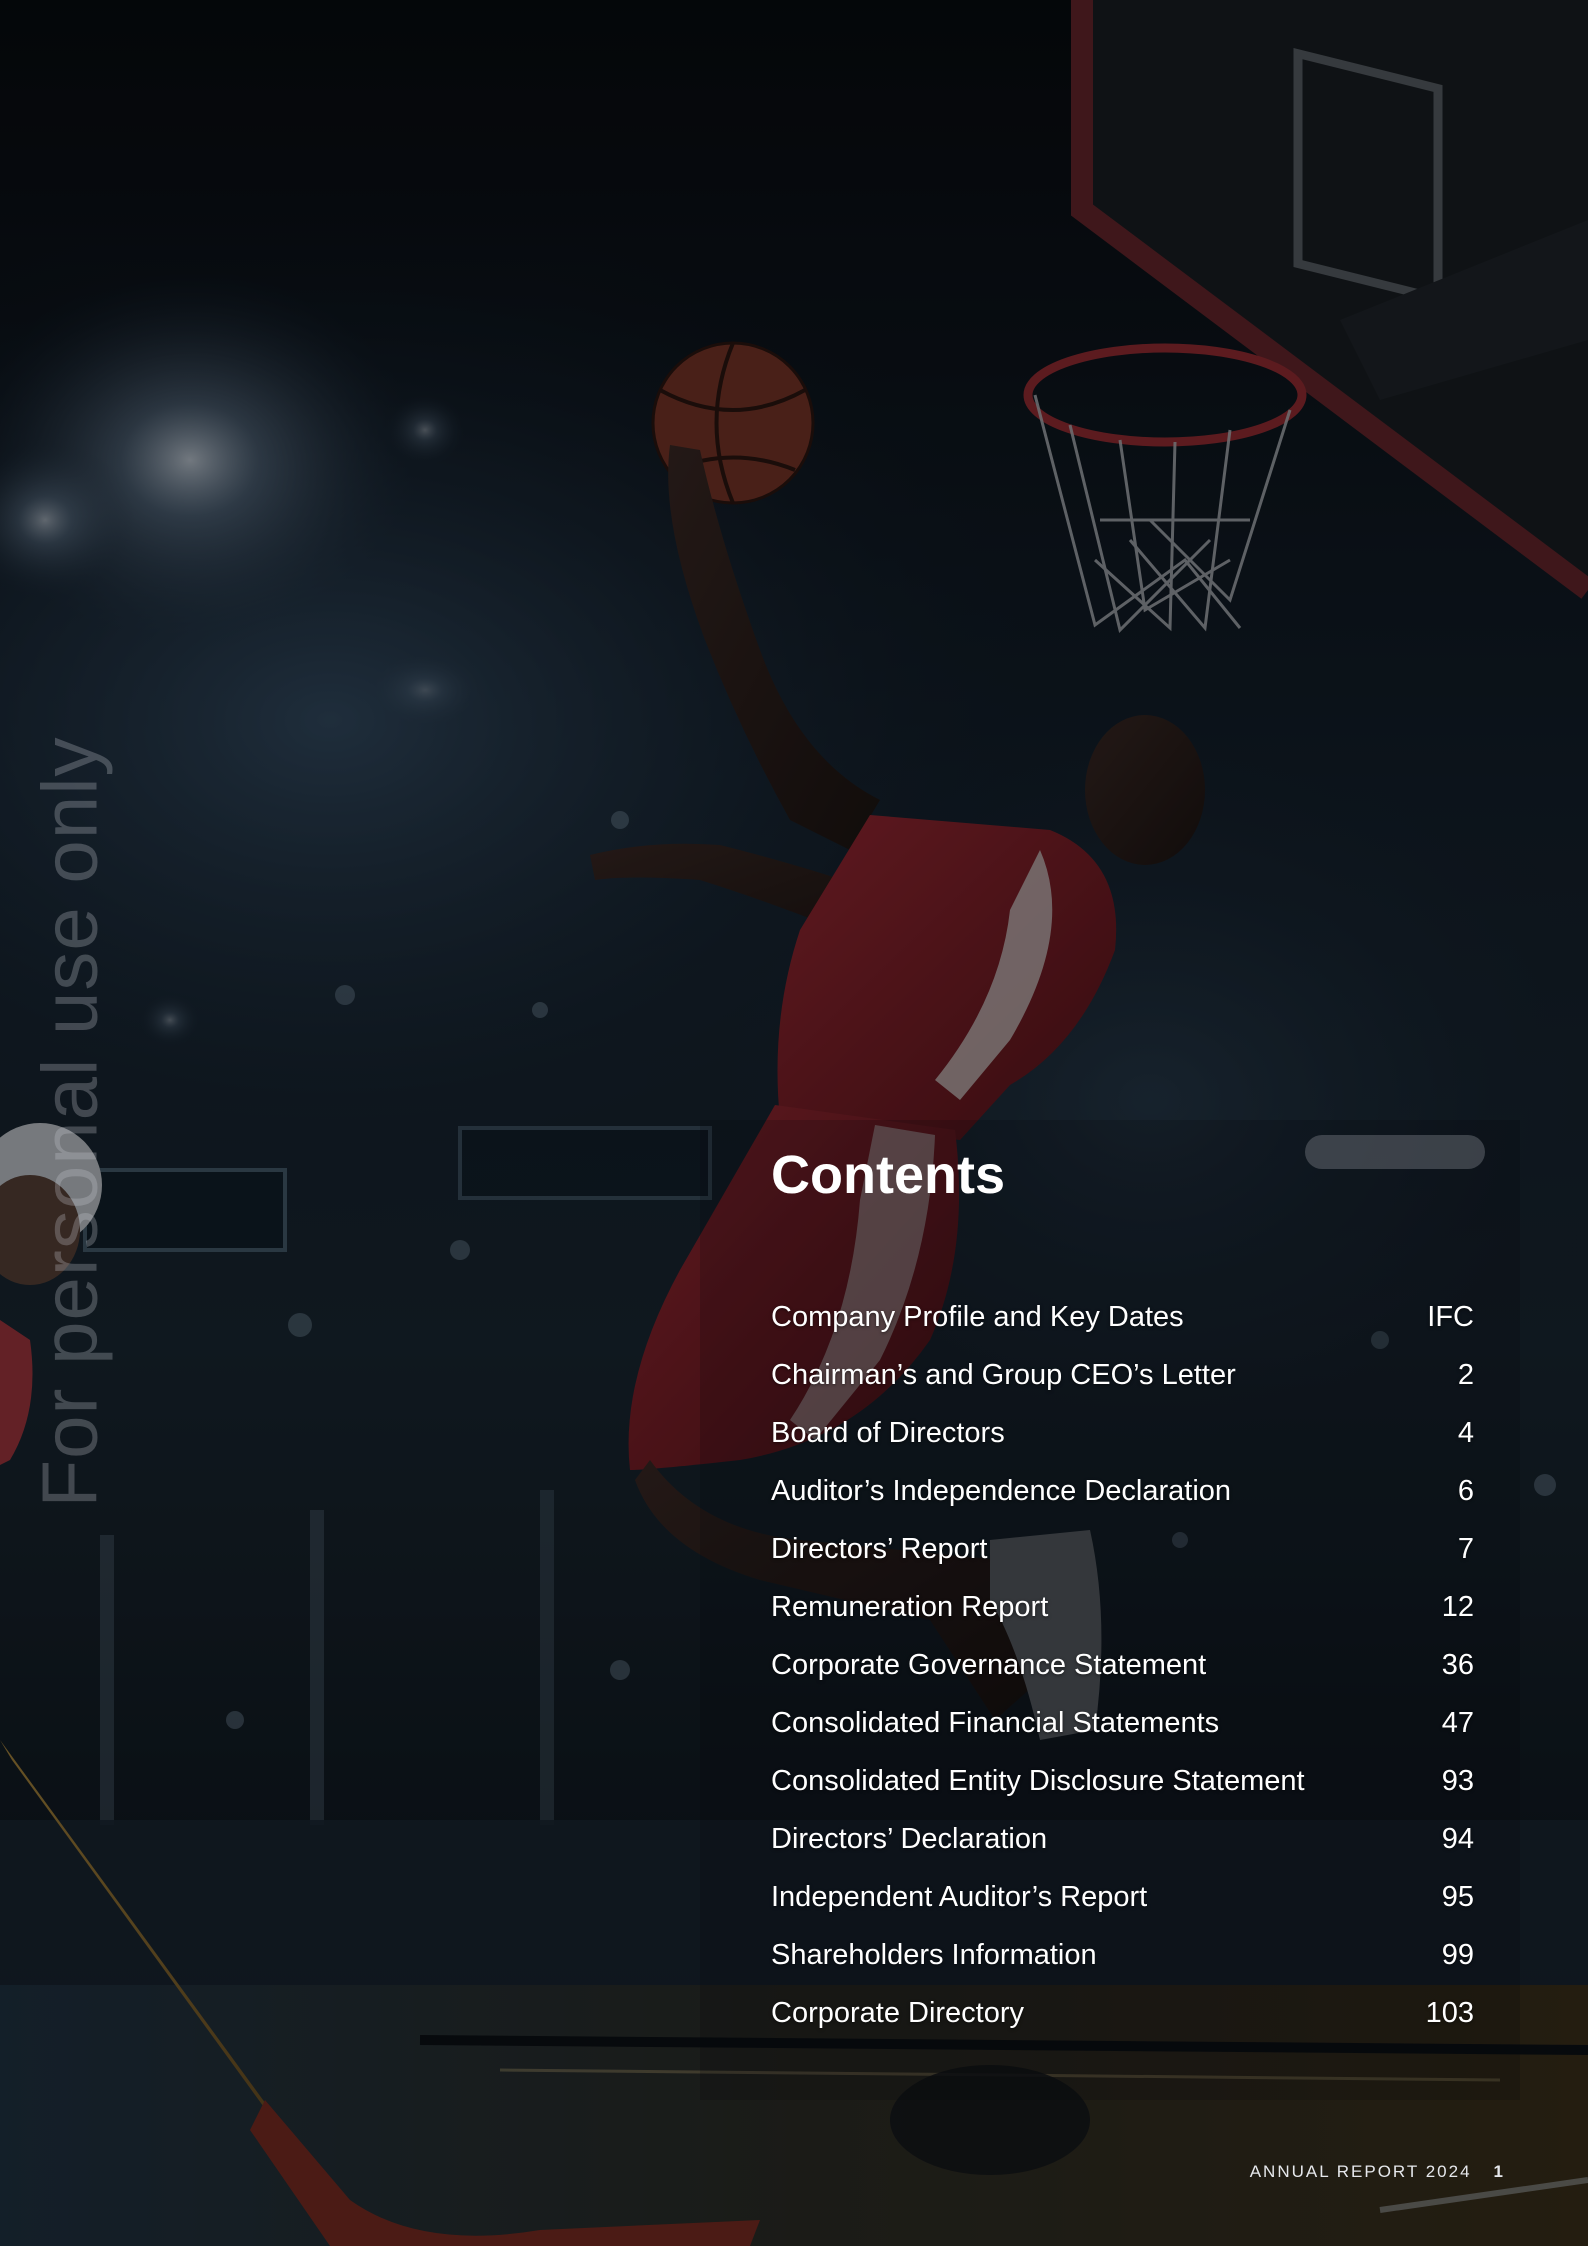  I want to click on page-number: 1, so click(1498, 2171).